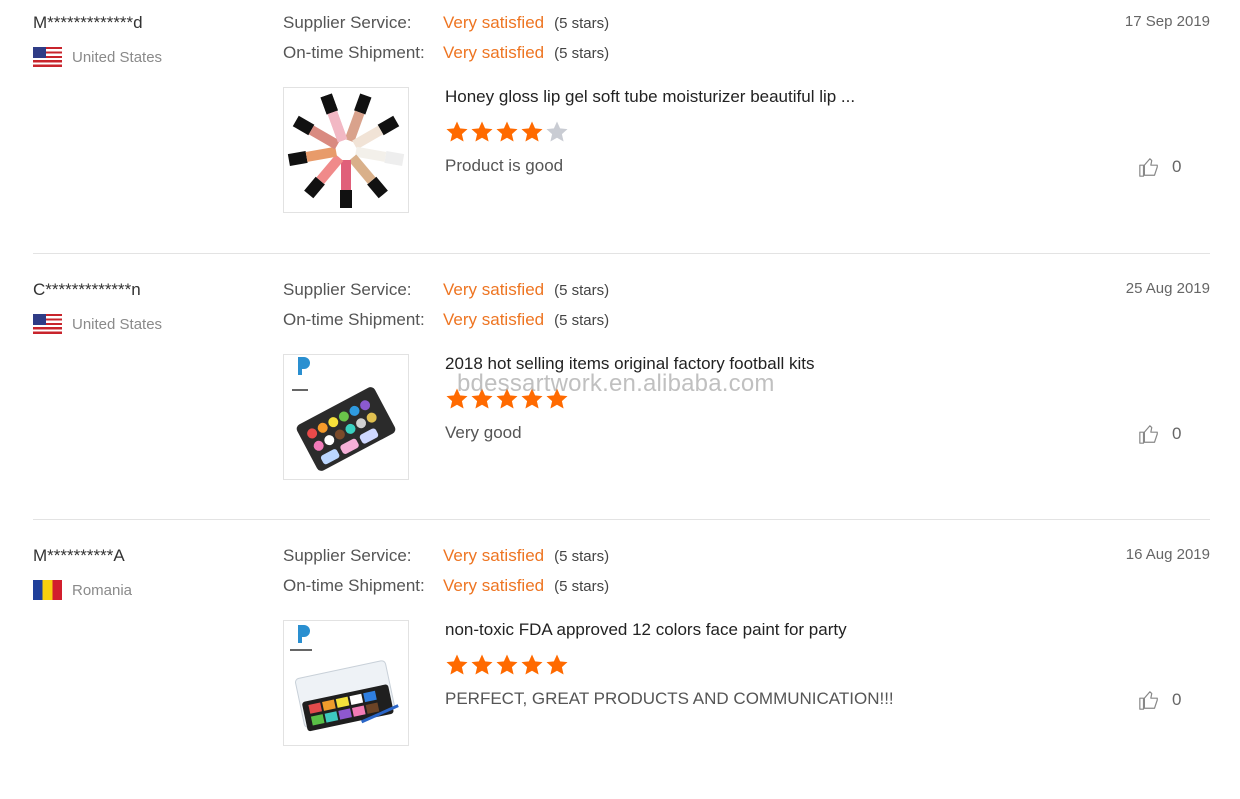  What do you see at coordinates (47, 590) in the screenshot?
I see `romania-flag-icon` at bounding box center [47, 590].